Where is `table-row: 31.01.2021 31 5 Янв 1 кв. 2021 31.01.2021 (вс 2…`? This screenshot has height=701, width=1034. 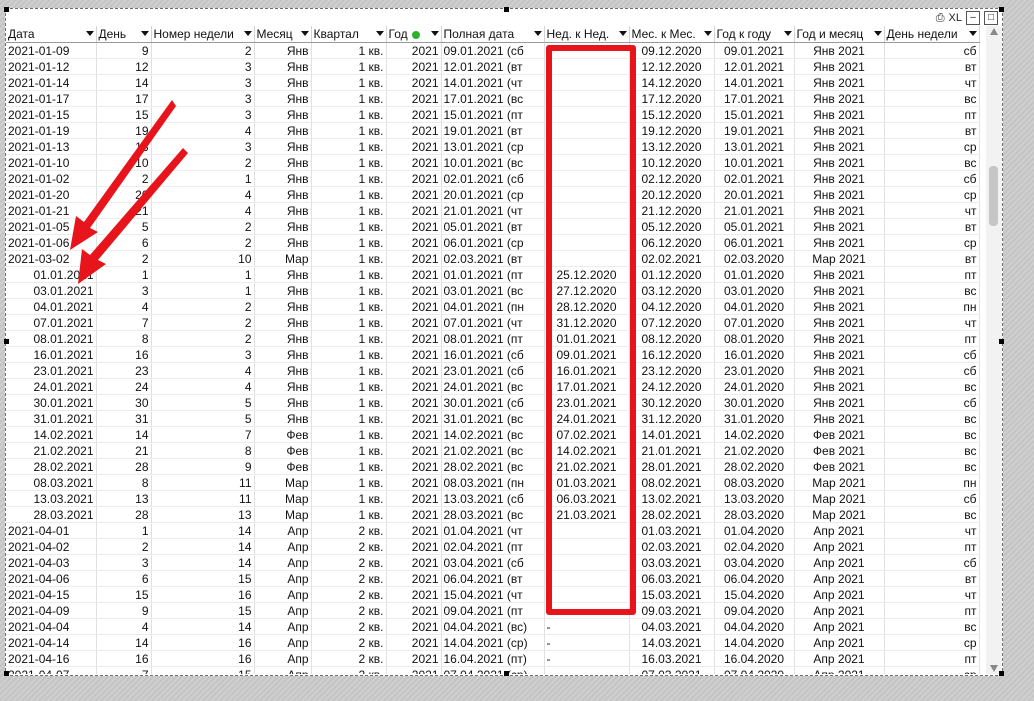 table-row: 31.01.2021 31 5 Янв 1 кв. 2021 31.01.2021 (вс 2… is located at coordinates (493, 418).